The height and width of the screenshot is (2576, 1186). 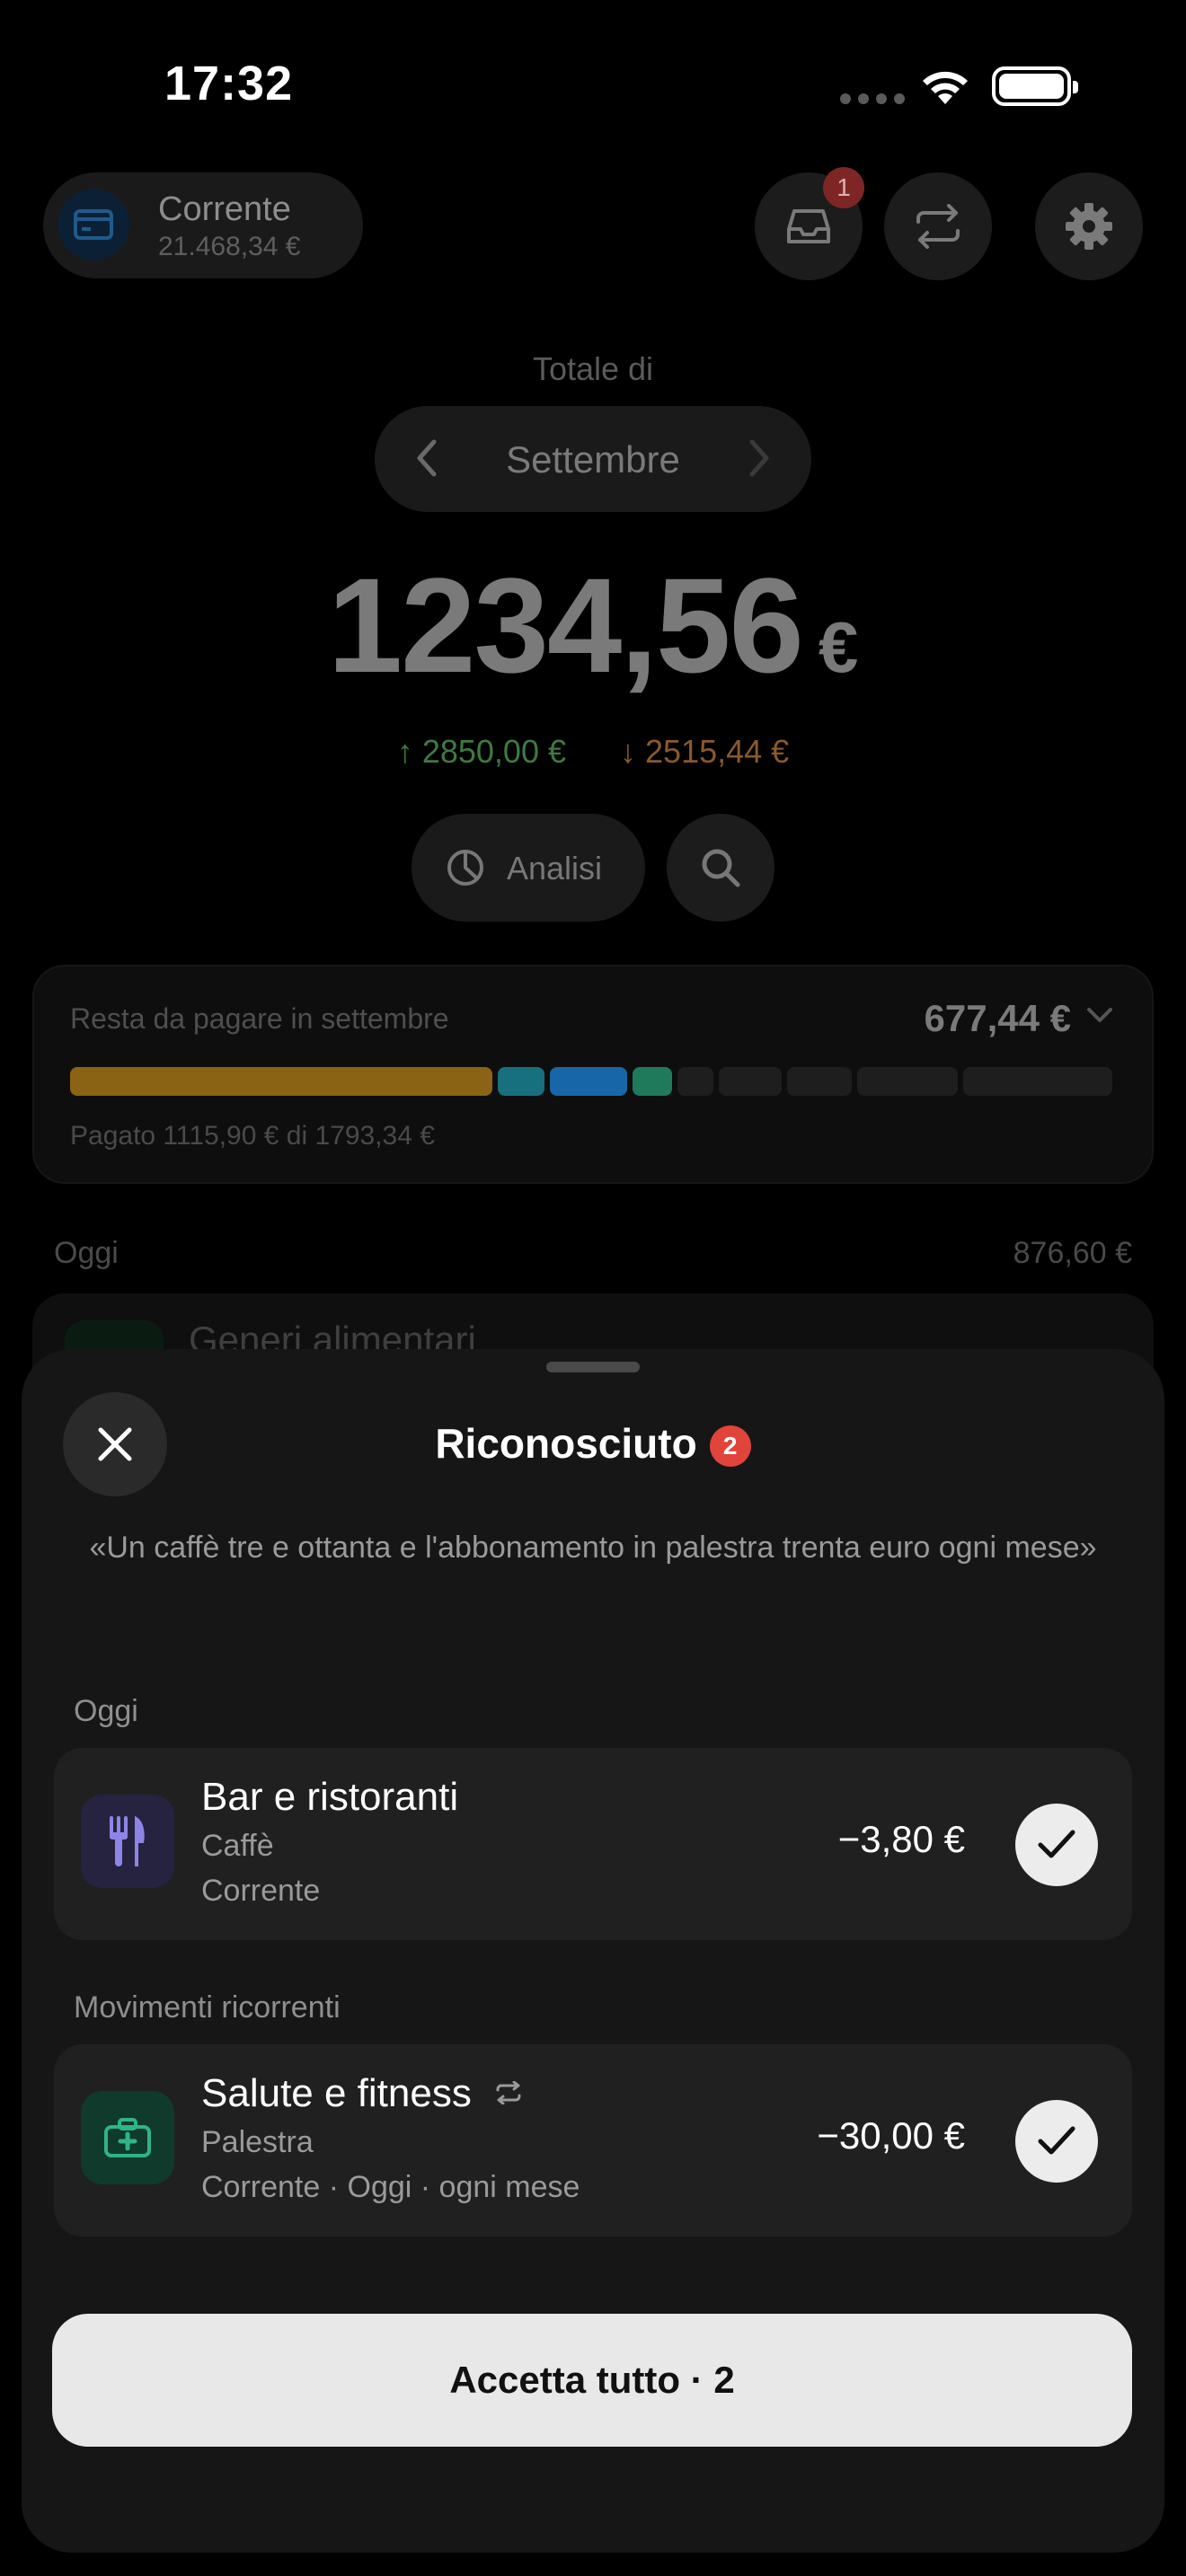 I want to click on next-month-button, so click(x=759, y=460).